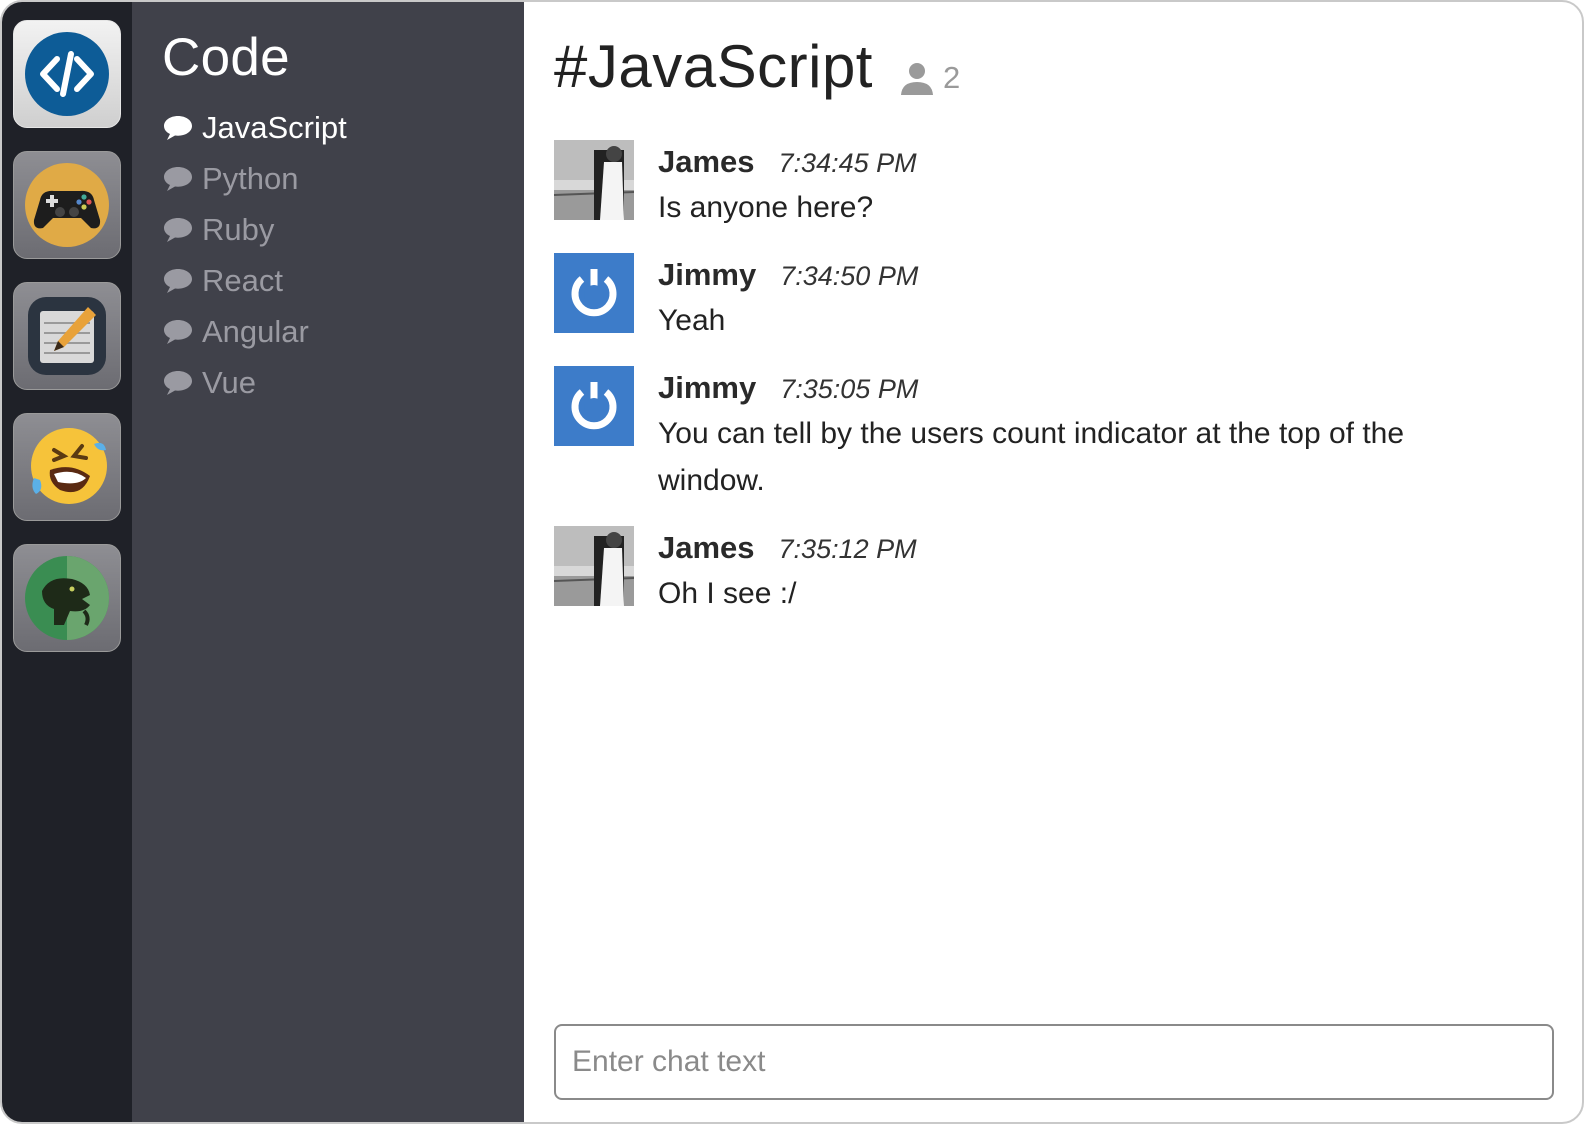 This screenshot has width=1584, height=1124. What do you see at coordinates (1054, 67) in the screenshot?
I see `chat-header: #JavaScript 2` at bounding box center [1054, 67].